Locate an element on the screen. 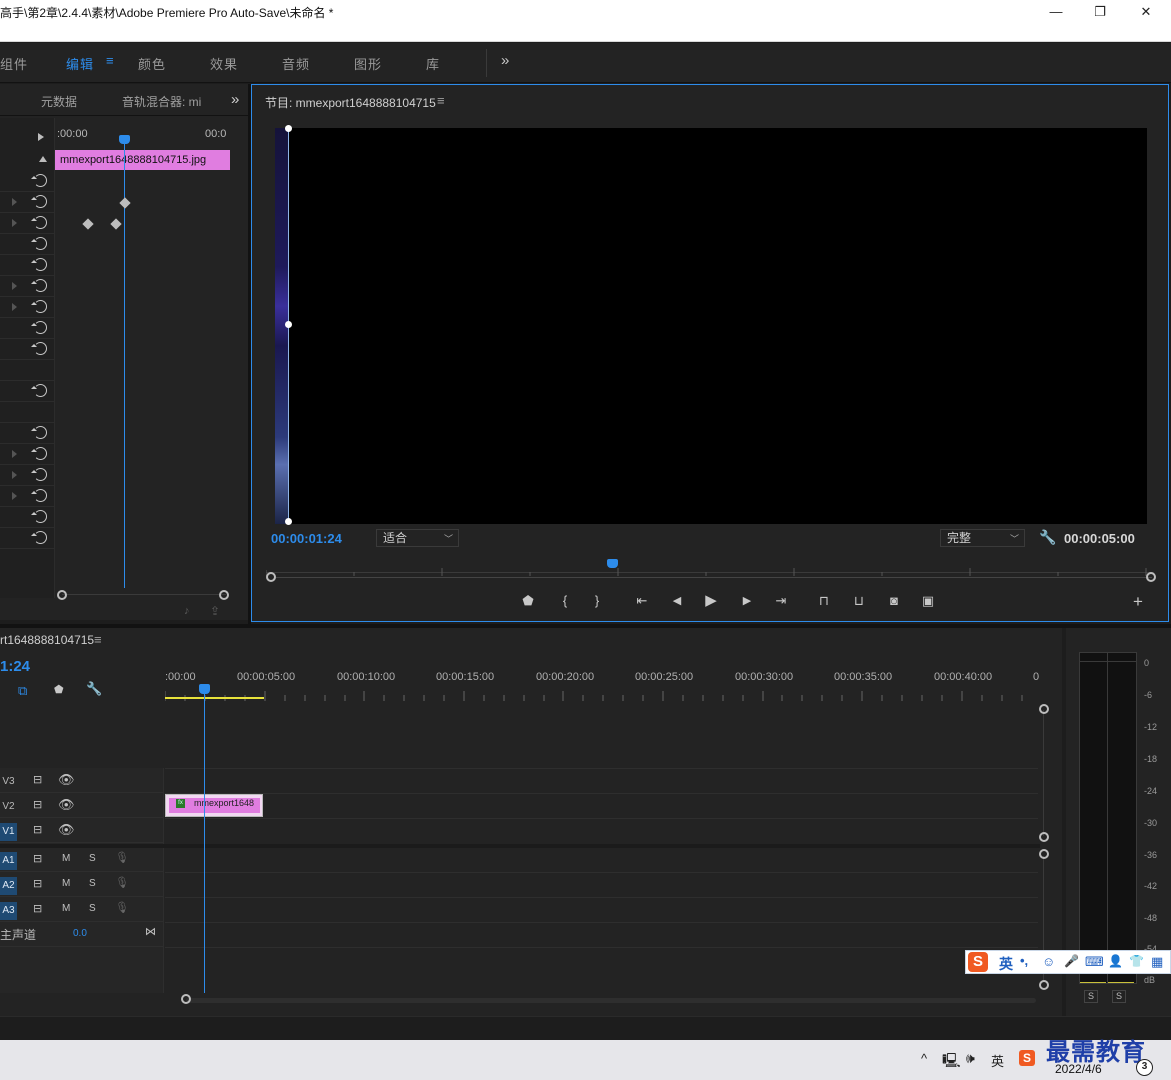  step-forward-button: ▶ is located at coordinates (747, 601).